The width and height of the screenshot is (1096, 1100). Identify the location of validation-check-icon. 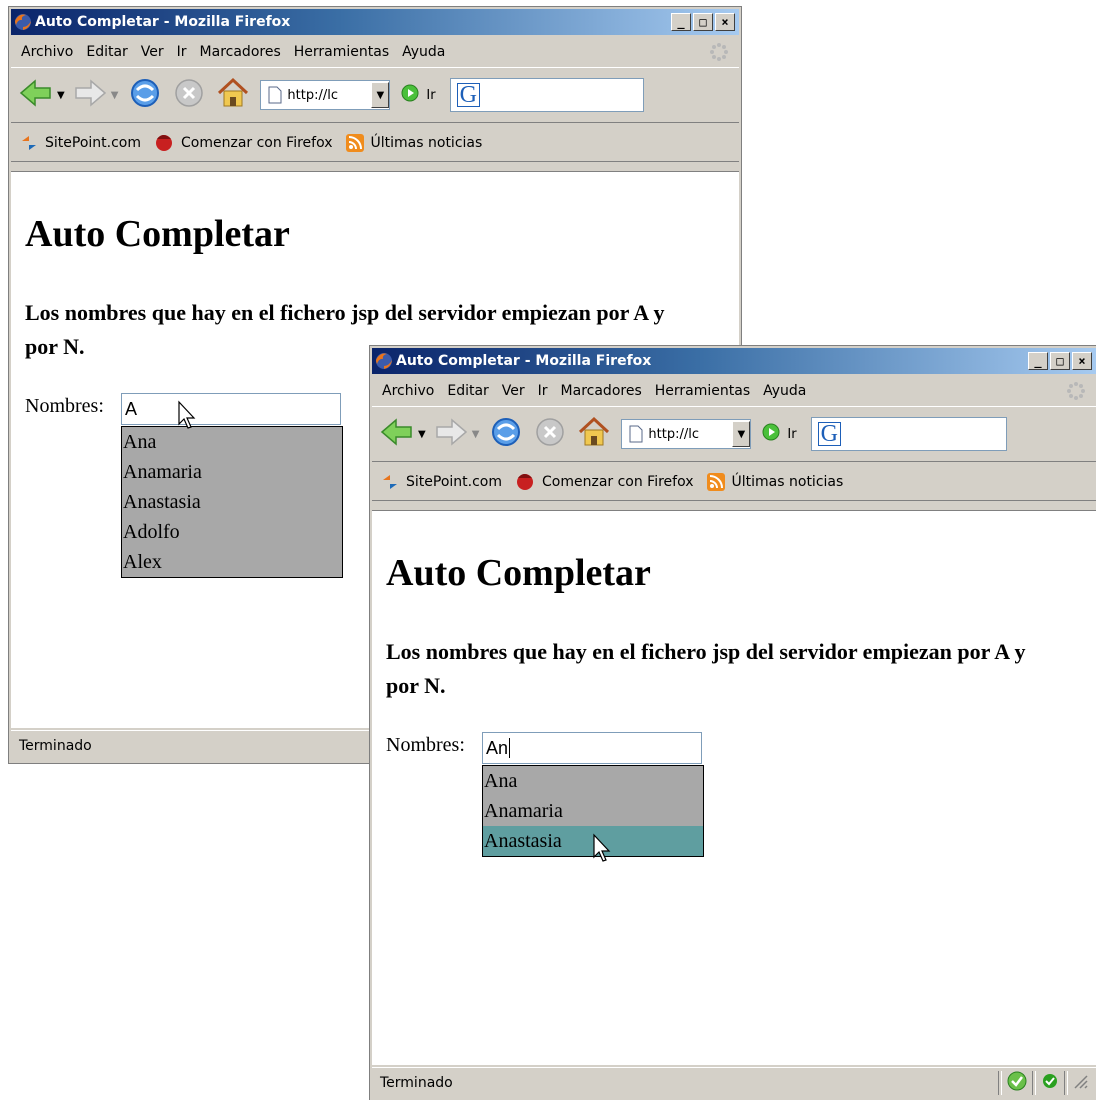
(1017, 1083).